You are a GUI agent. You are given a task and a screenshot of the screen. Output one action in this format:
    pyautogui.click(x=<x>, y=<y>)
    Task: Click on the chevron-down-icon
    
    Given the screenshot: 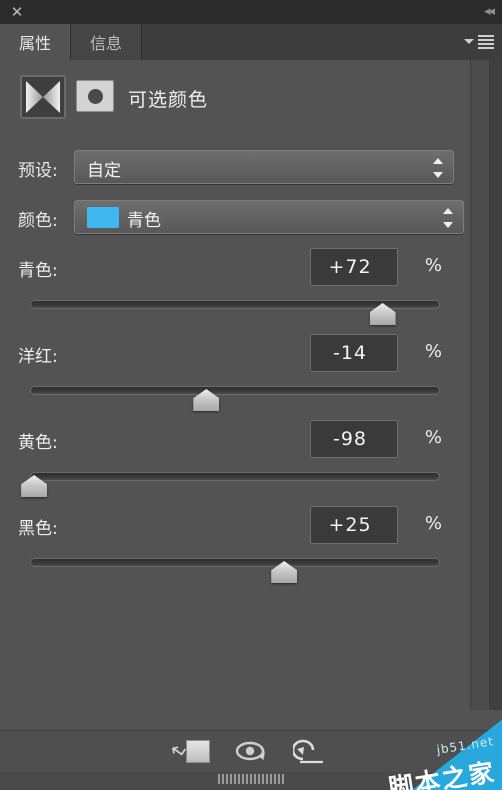 What is the action you would take?
    pyautogui.click(x=469, y=41)
    